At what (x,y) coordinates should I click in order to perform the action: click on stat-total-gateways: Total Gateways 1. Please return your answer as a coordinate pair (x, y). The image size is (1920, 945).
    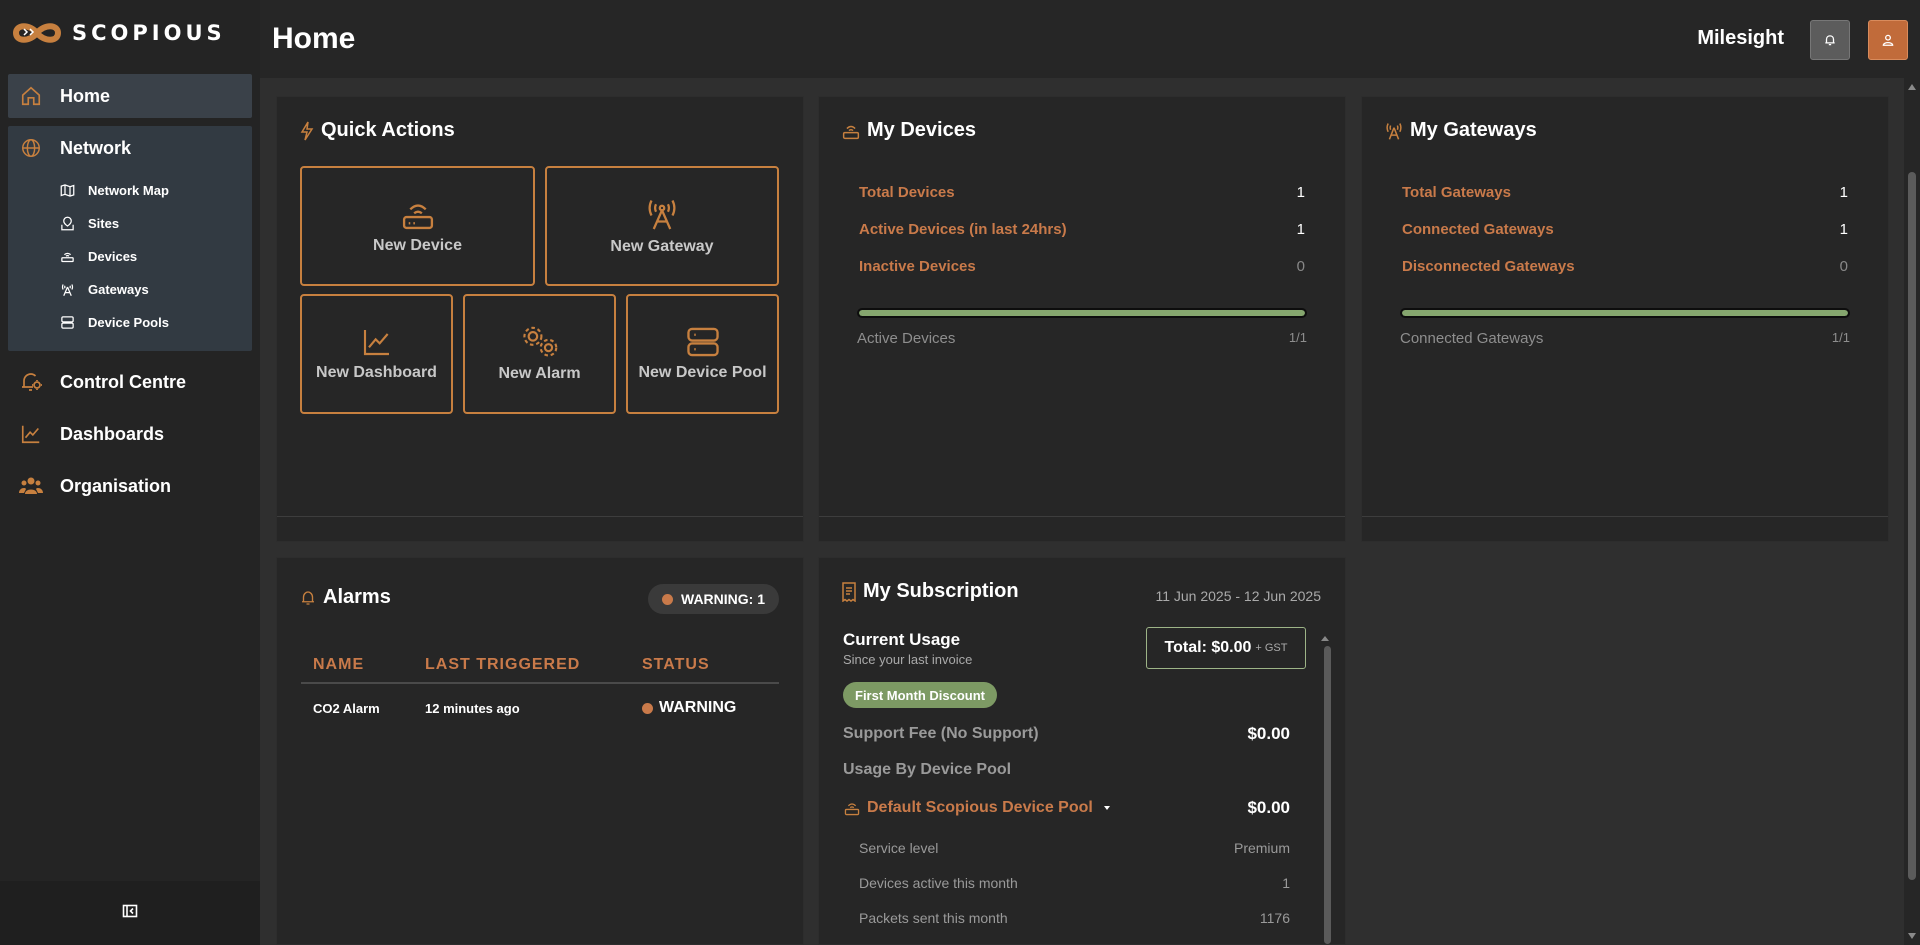
    Looking at the image, I should click on (1625, 192).